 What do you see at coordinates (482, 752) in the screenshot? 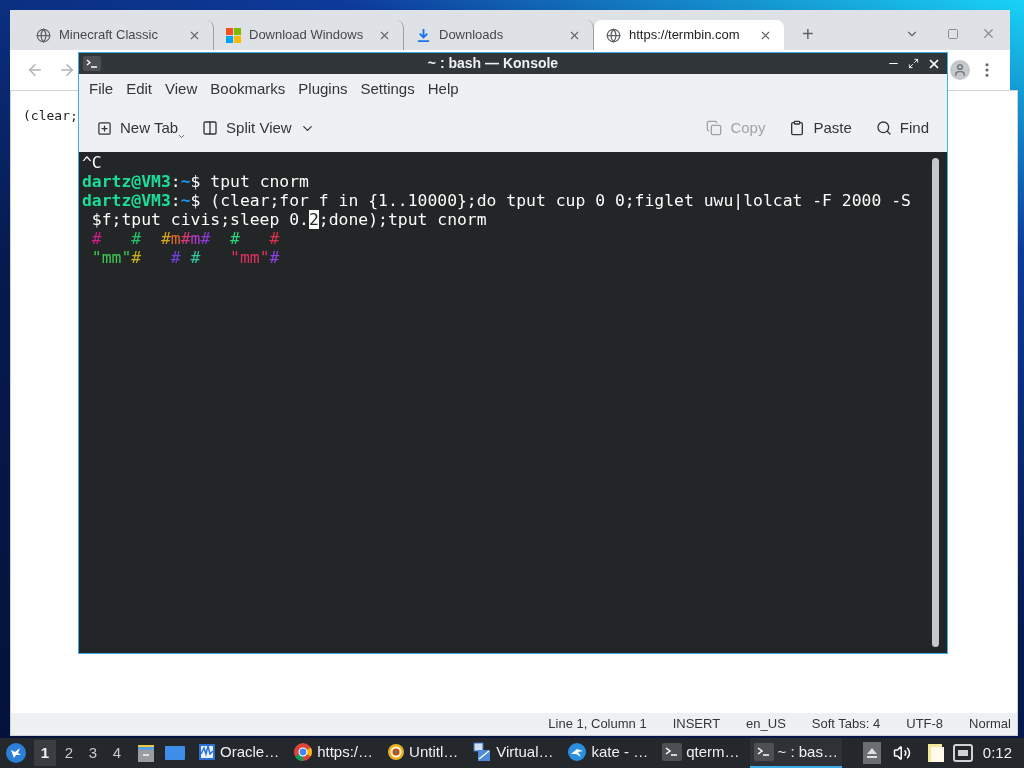
I see `virtual-machine-icon` at bounding box center [482, 752].